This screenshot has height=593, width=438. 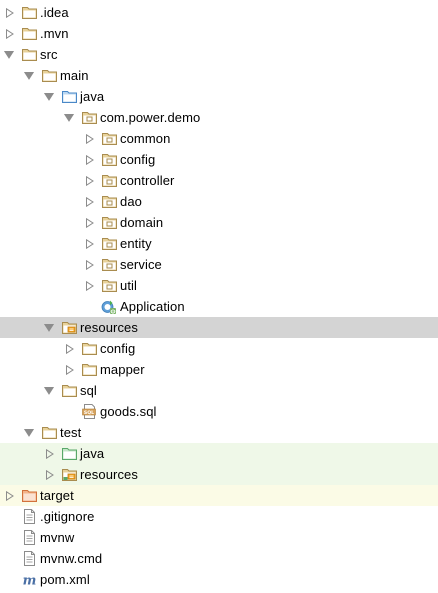 I want to click on tree-item-label: .idea, so click(x=54, y=12).